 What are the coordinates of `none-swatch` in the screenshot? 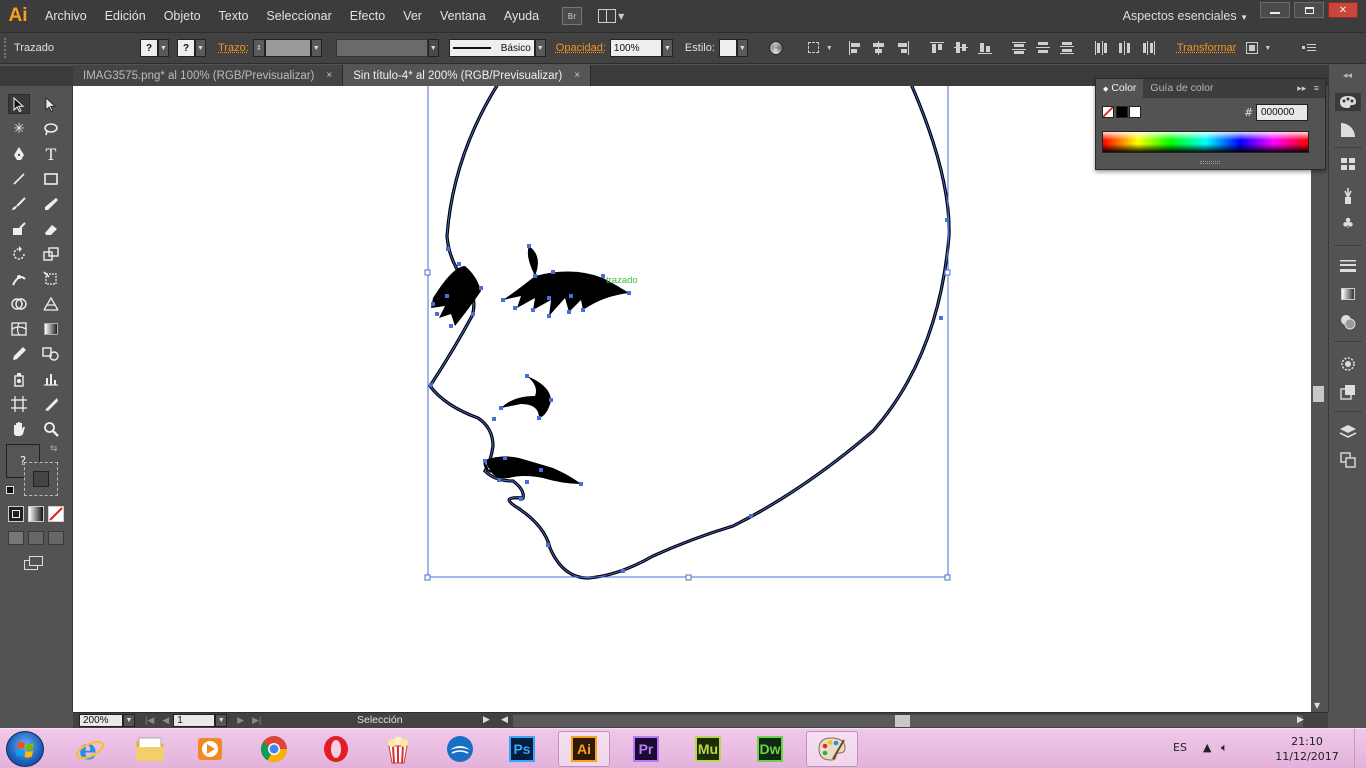 It's located at (1108, 112).